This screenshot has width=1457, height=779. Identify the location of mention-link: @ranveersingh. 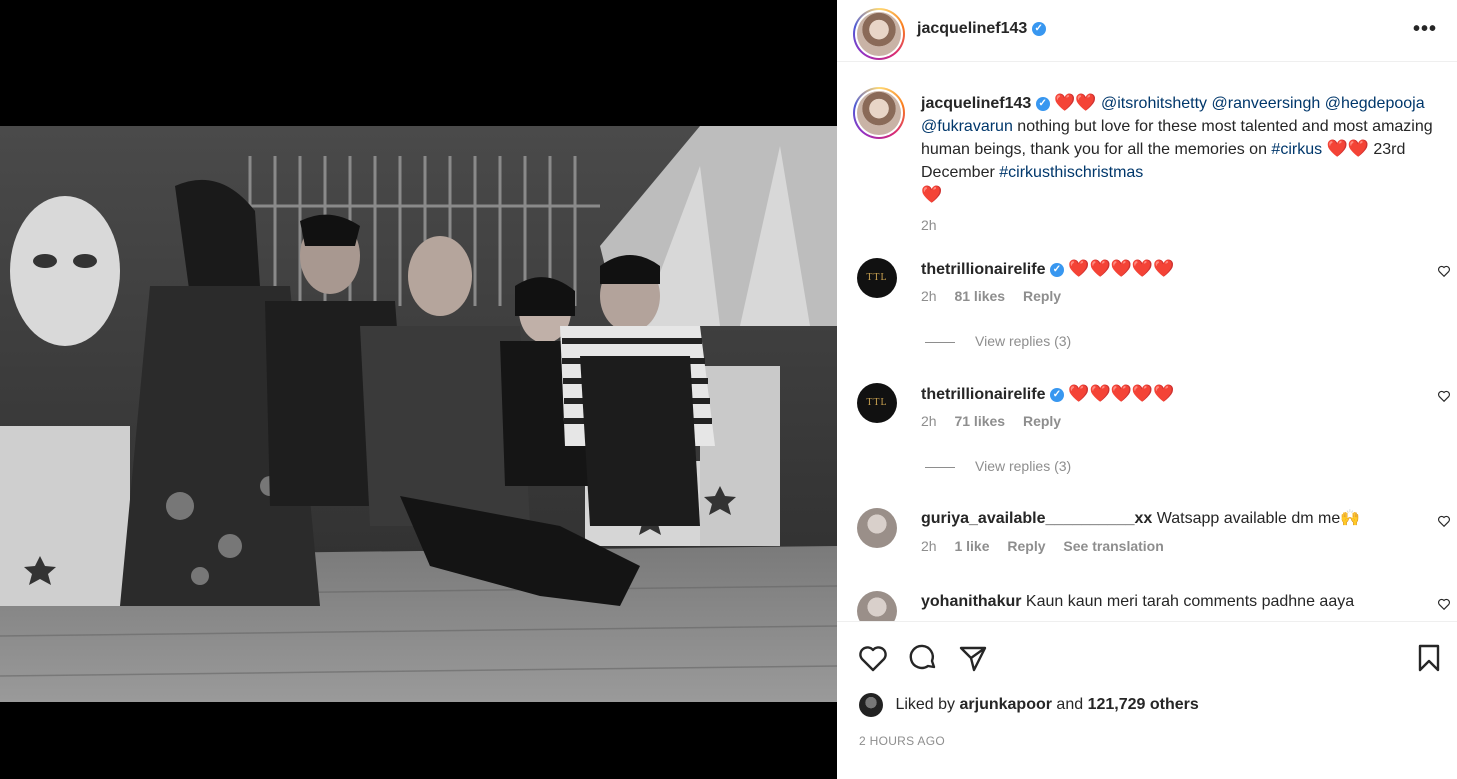
(1266, 103).